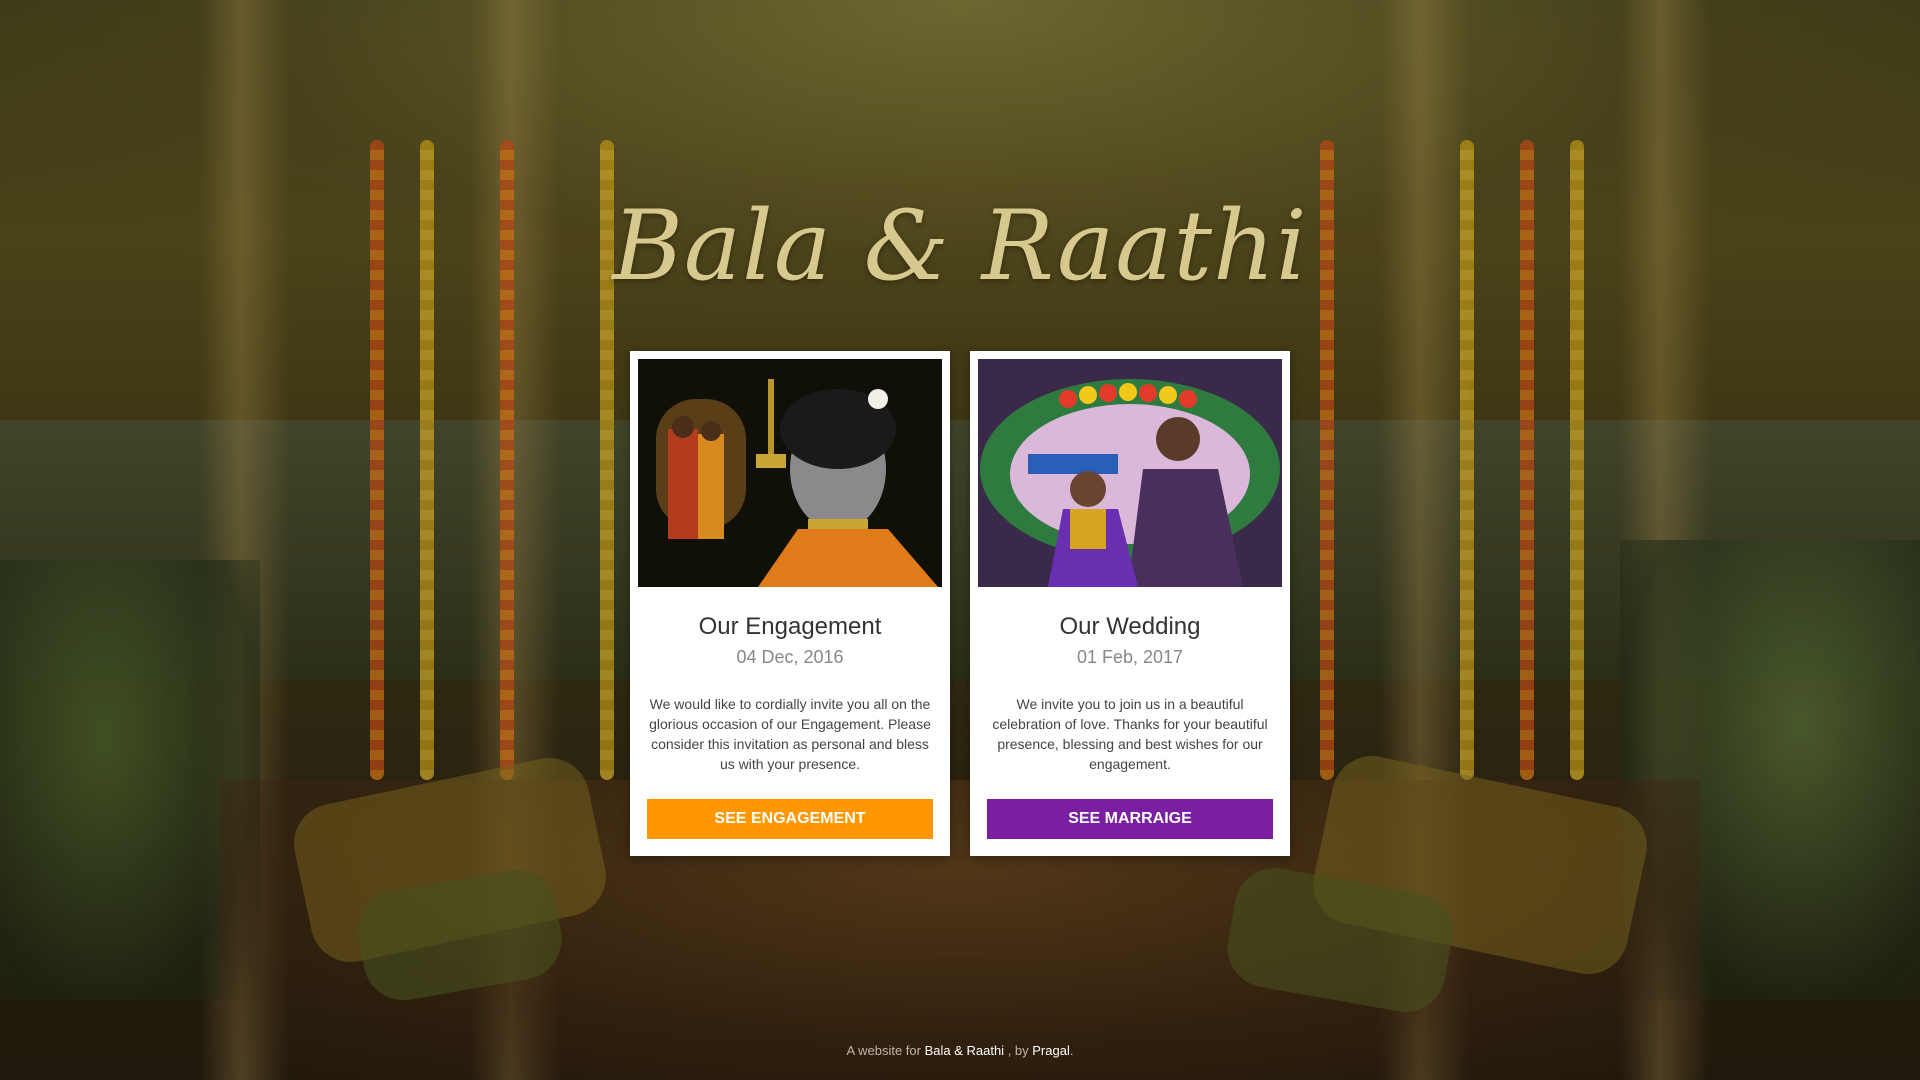 The image size is (1920, 1080). I want to click on footer-by: , by, so click(1018, 1050).